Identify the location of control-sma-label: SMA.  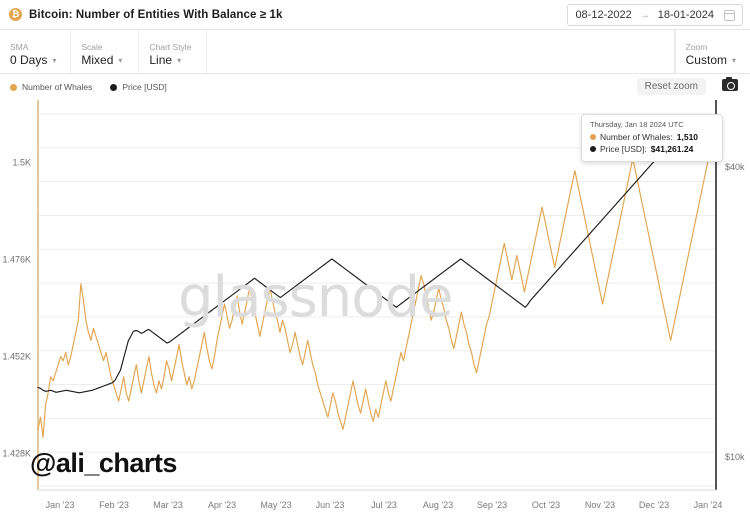
(19, 46).